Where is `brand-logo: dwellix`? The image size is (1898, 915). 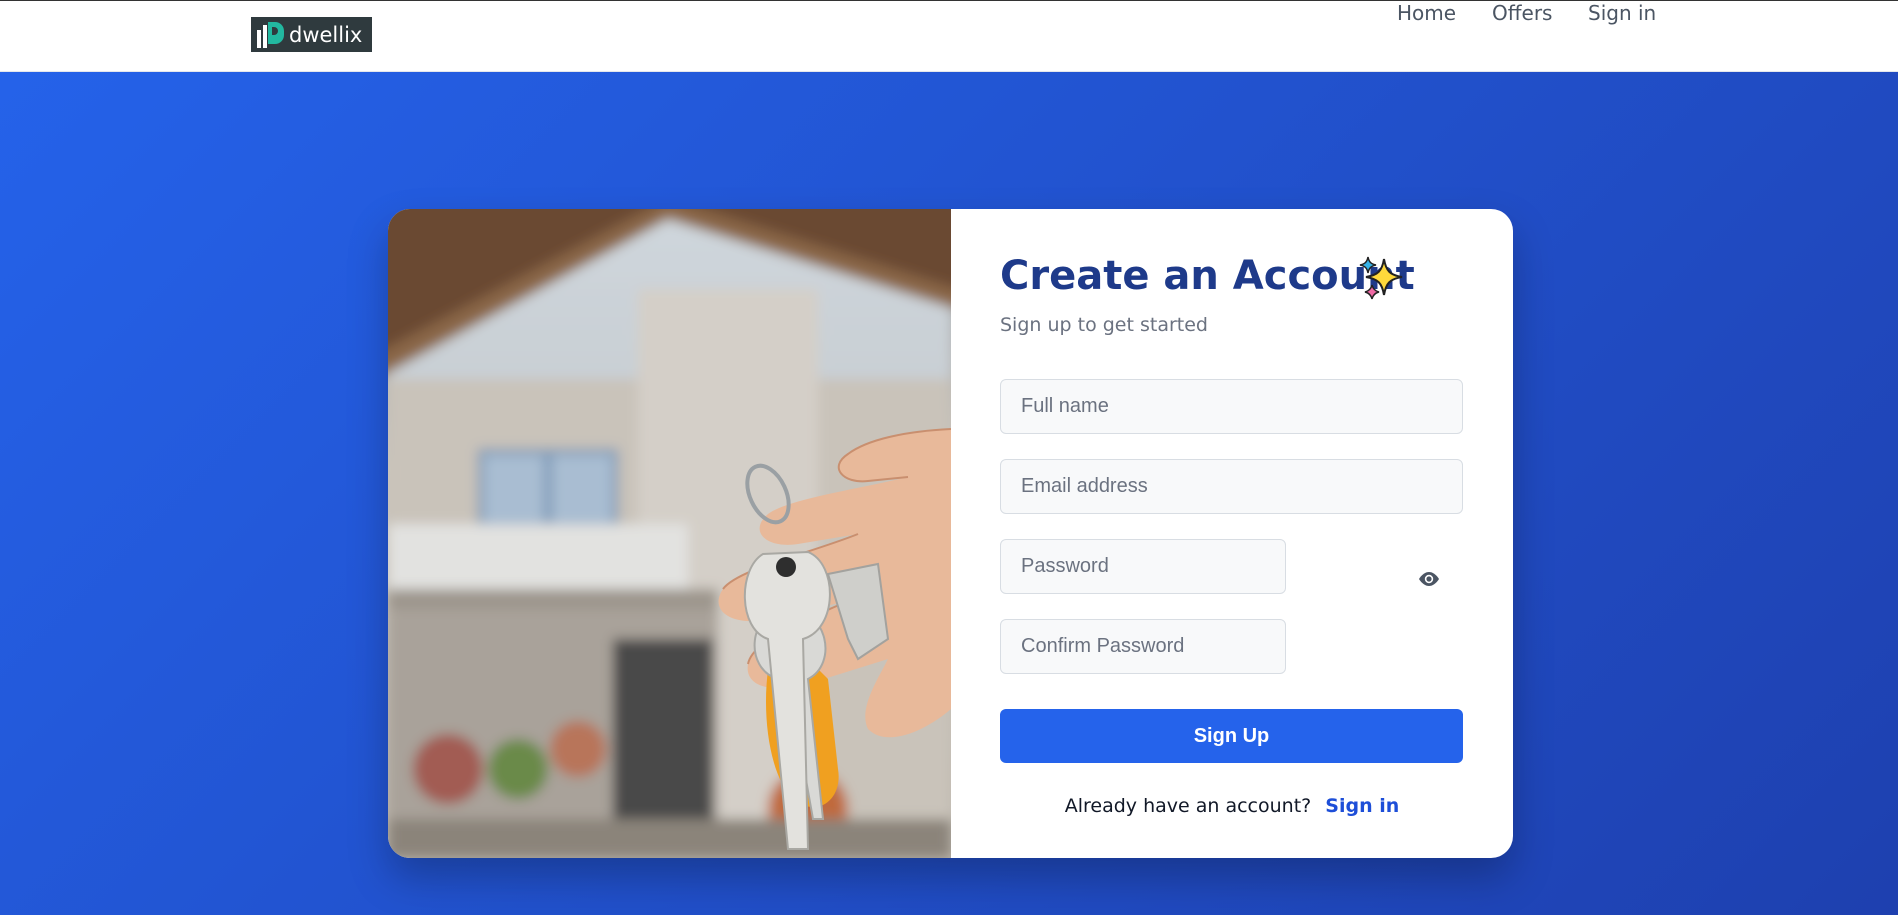 brand-logo: dwellix is located at coordinates (311, 34).